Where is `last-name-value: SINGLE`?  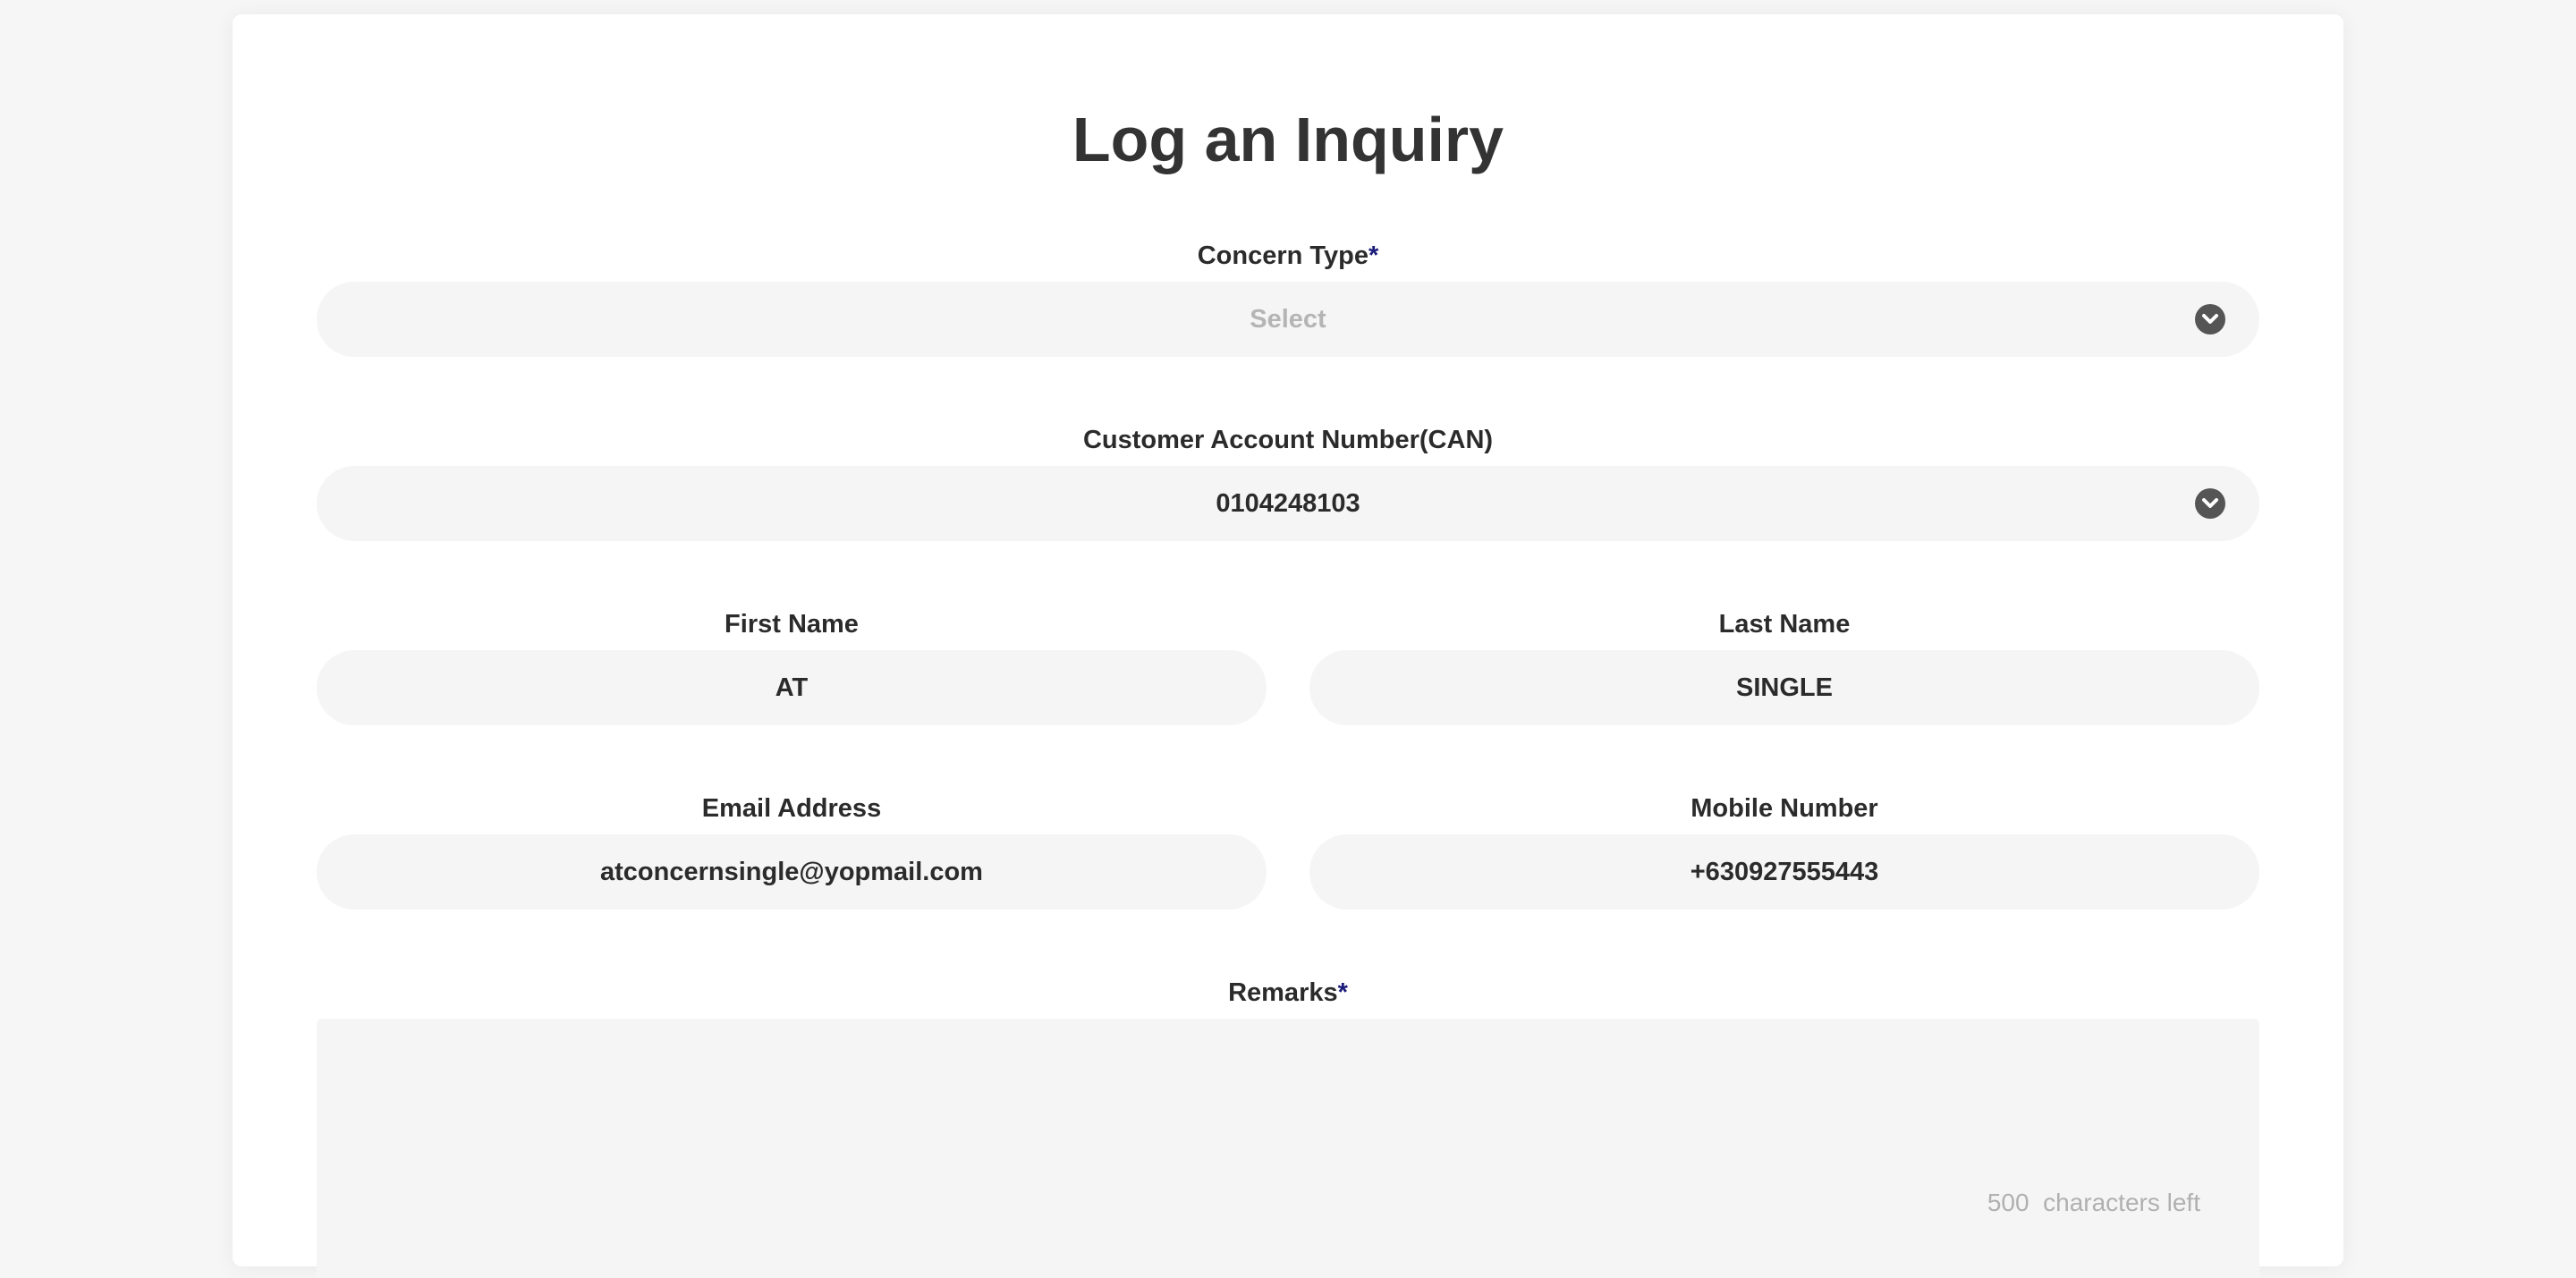 last-name-value: SINGLE is located at coordinates (1784, 687).